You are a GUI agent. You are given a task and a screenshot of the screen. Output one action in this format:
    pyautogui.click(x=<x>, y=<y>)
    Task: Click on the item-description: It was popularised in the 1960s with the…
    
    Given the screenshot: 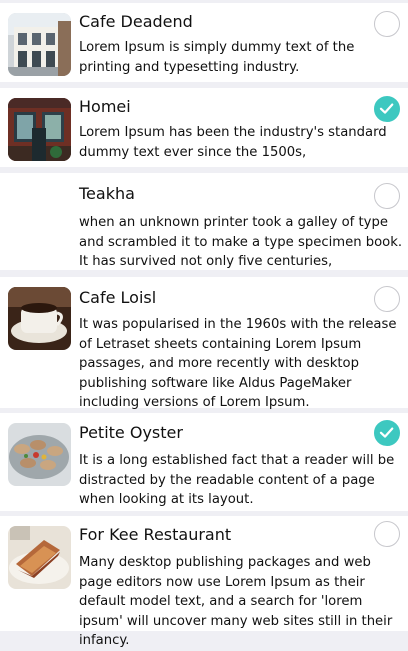 What is the action you would take?
    pyautogui.click(x=238, y=363)
    